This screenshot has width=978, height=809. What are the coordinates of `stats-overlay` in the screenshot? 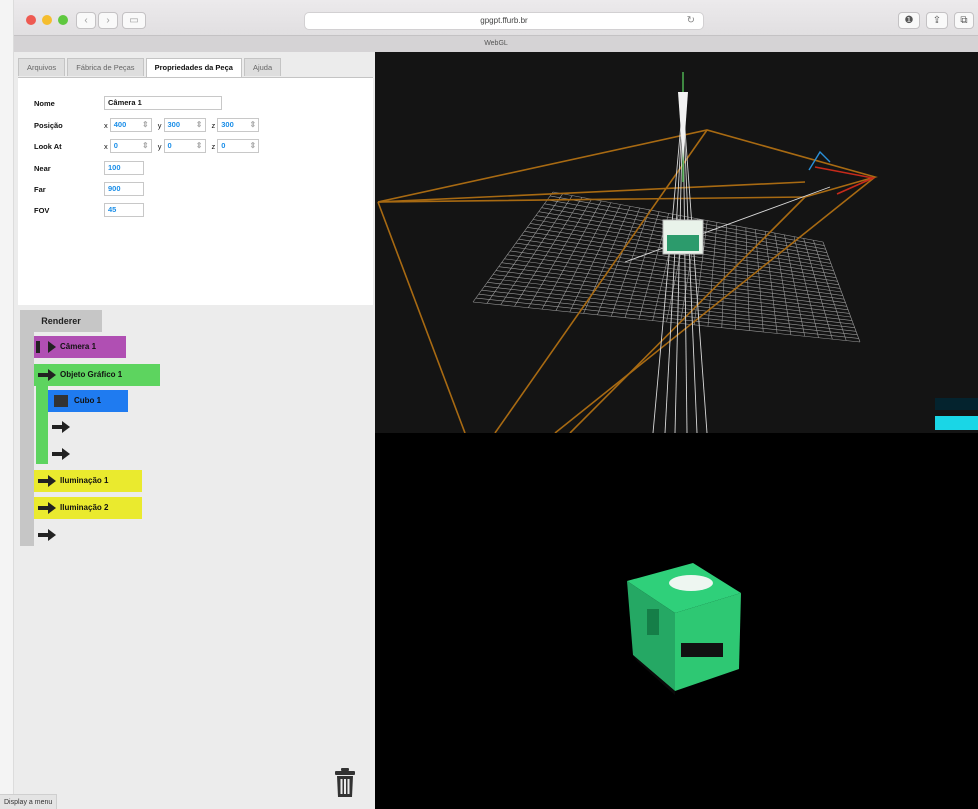 It's located at (956, 414).